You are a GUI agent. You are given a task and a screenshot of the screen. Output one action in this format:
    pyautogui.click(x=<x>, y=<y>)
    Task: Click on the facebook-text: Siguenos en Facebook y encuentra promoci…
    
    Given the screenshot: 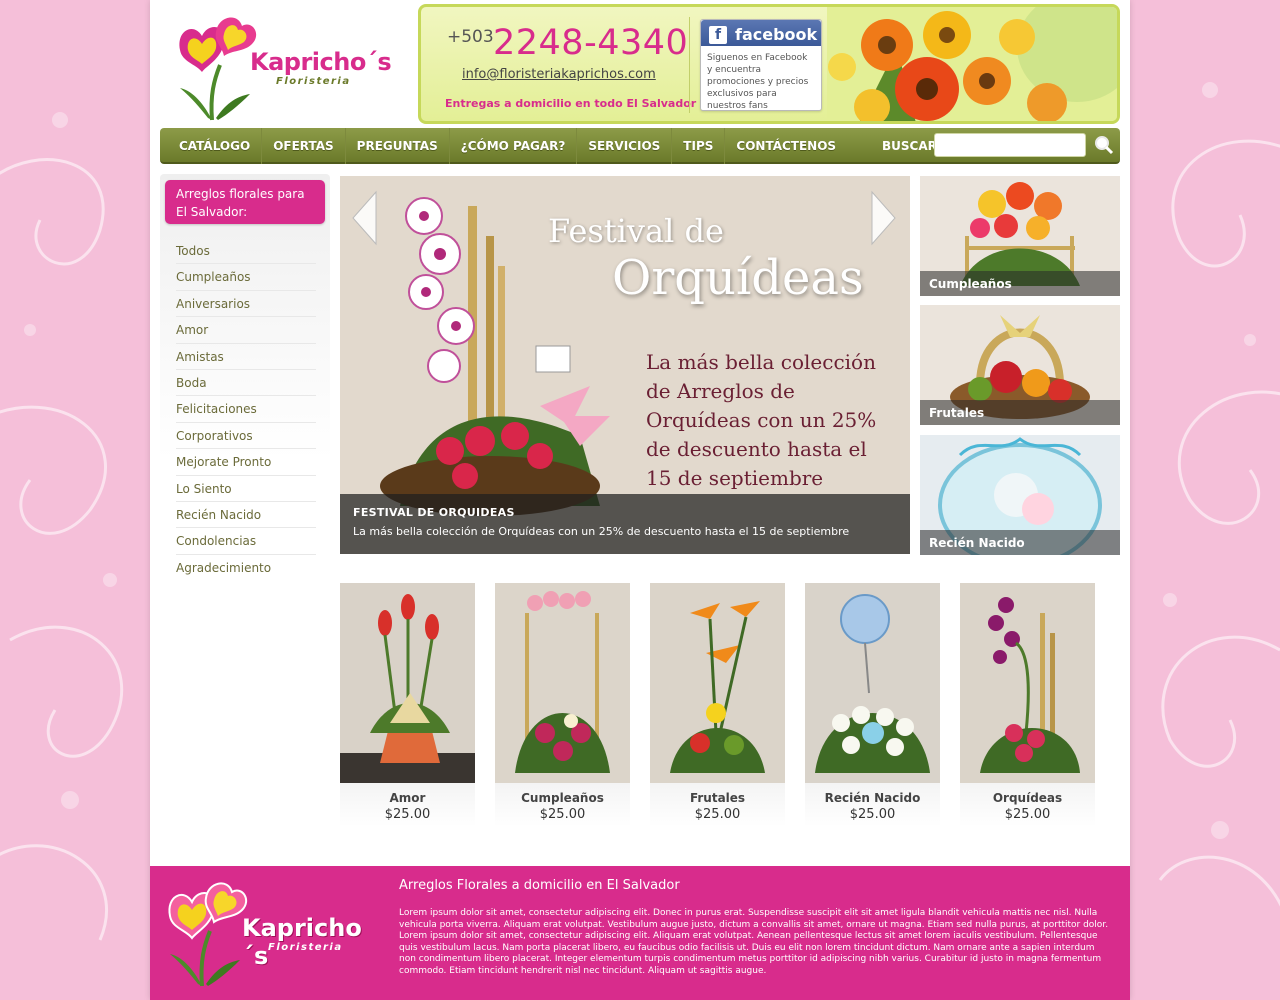 What is the action you would take?
    pyautogui.click(x=758, y=82)
    